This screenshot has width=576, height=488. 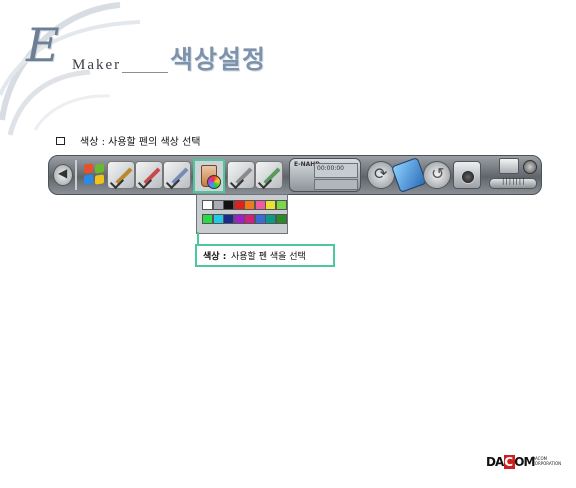 What do you see at coordinates (409, 175) in the screenshot?
I see `book-icon` at bounding box center [409, 175].